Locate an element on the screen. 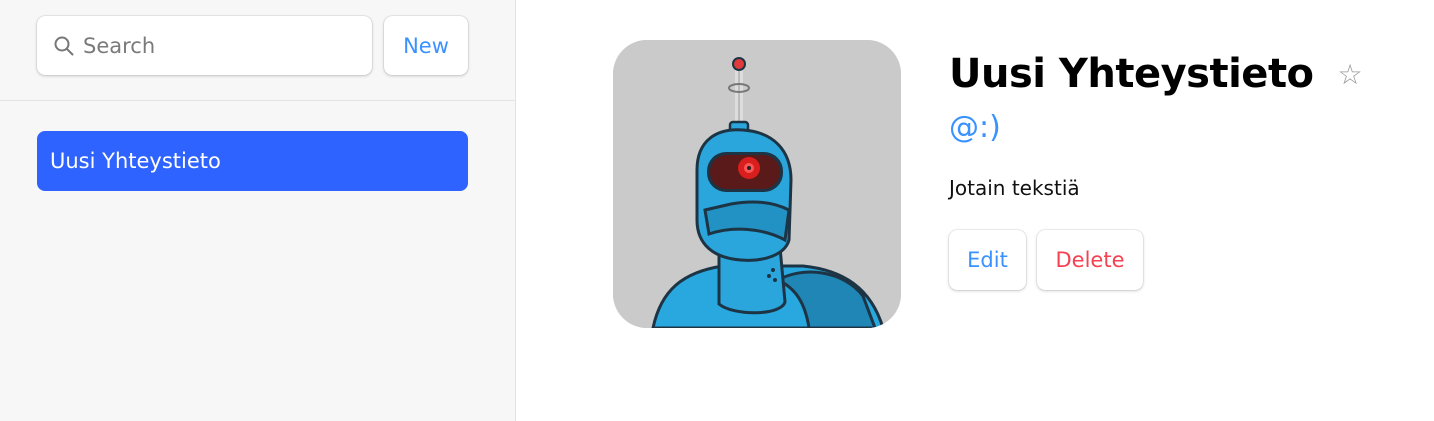 This screenshot has height=421, width=1434. contact-list: Uusi Yhteystieto is located at coordinates (252, 161).